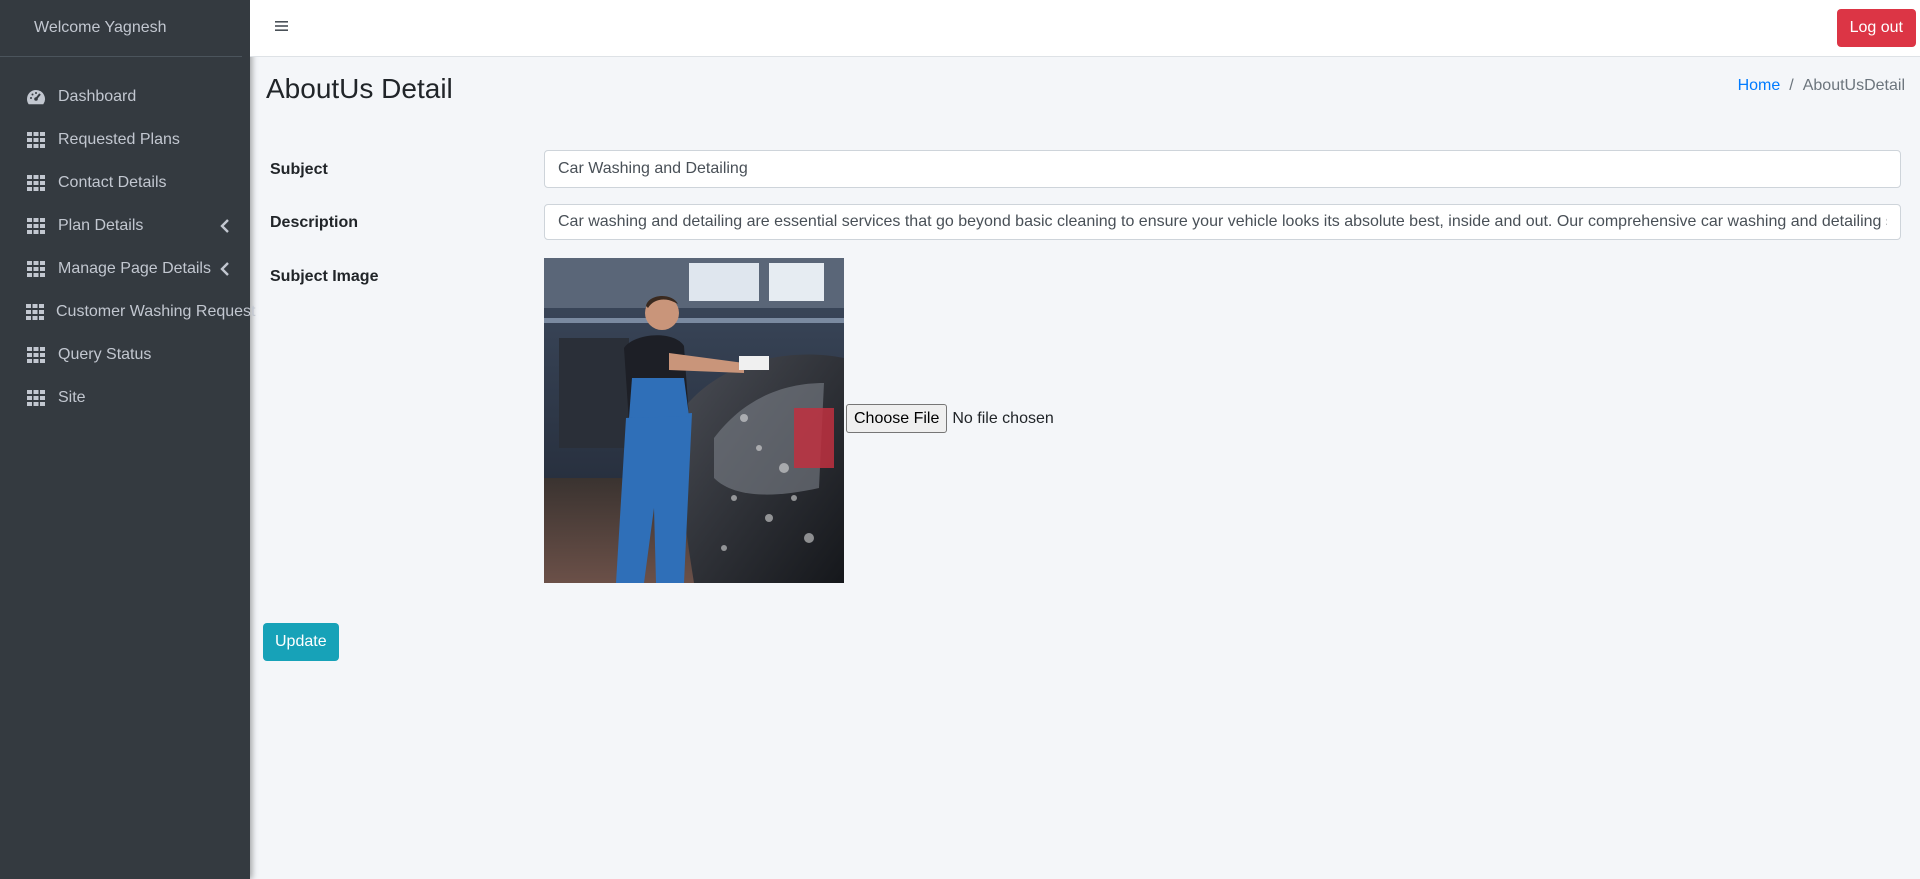  I want to click on update-button: Update, so click(301, 642).